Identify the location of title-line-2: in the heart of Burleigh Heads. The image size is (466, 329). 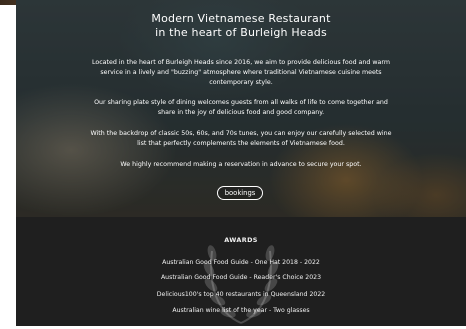
(241, 32).